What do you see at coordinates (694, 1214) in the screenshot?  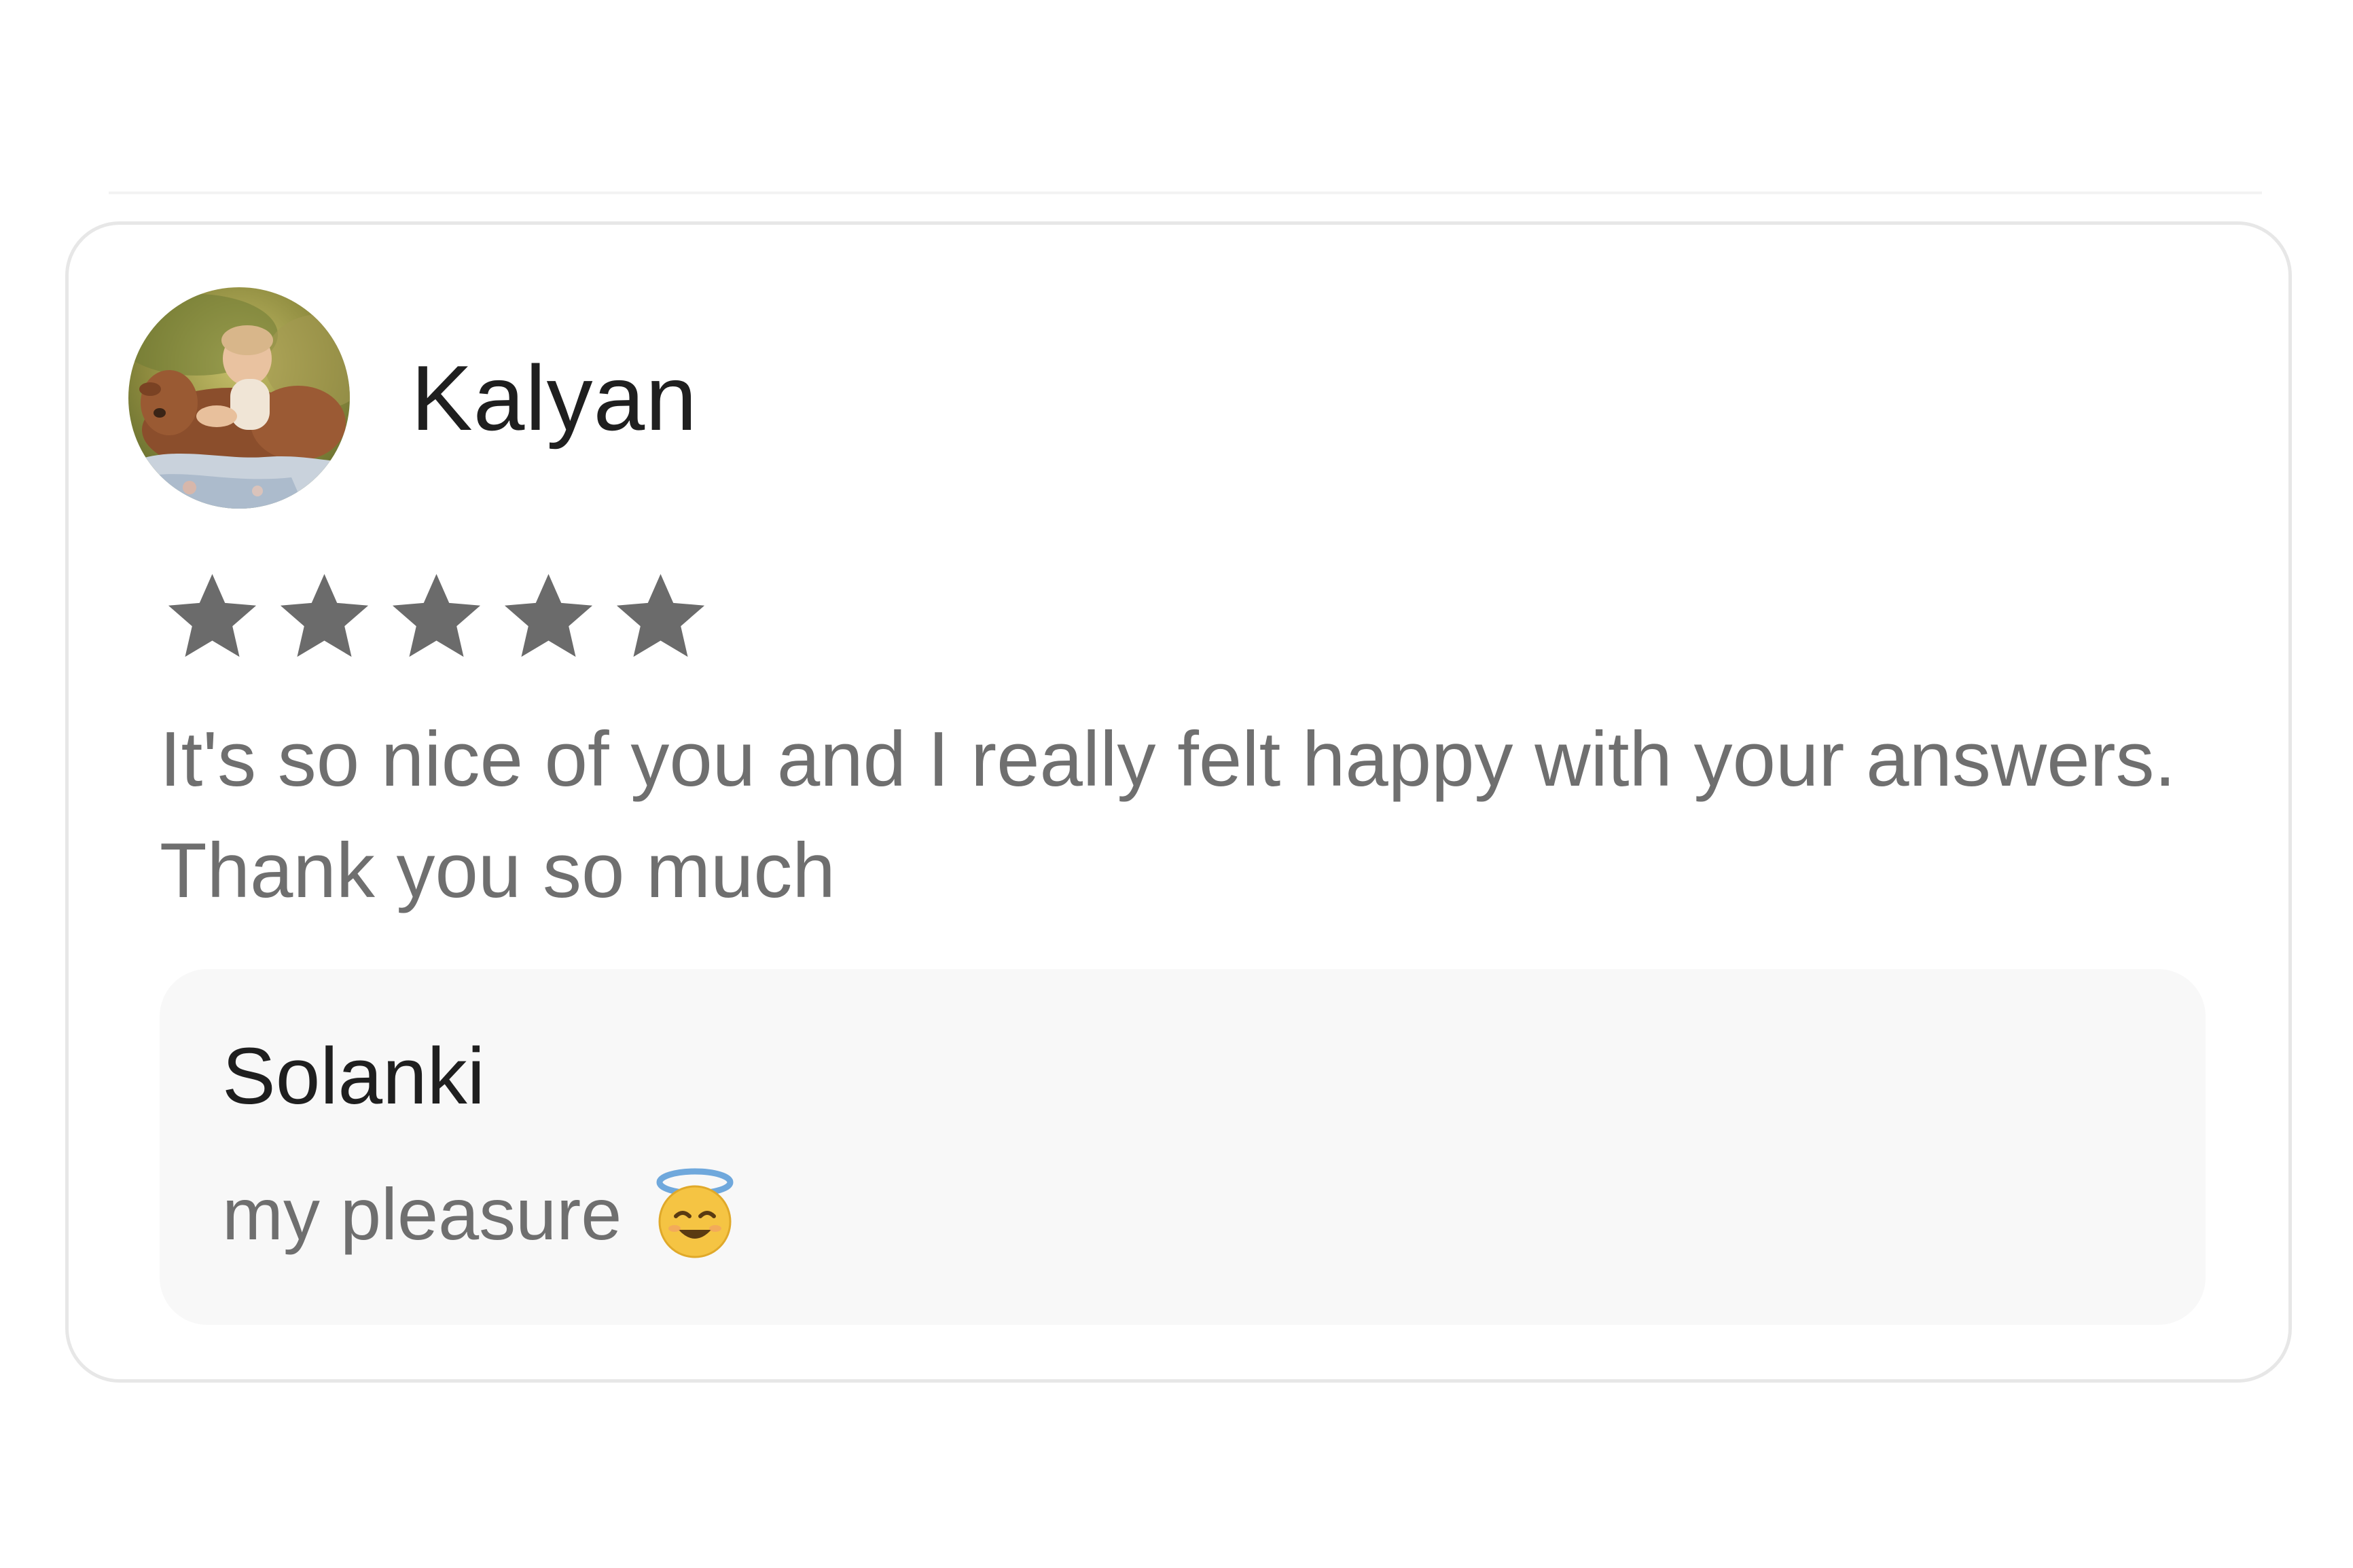 I see `smiling-face-with-halo-icon` at bounding box center [694, 1214].